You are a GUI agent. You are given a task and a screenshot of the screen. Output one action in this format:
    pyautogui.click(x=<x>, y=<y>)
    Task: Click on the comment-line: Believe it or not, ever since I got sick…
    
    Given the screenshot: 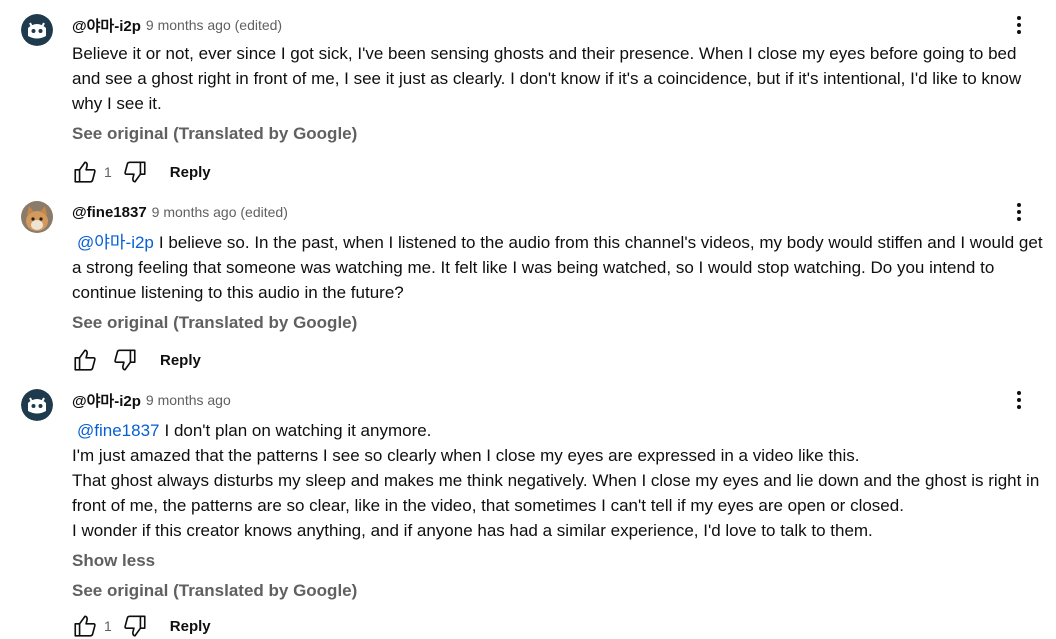 What is the action you would take?
    pyautogui.click(x=547, y=78)
    